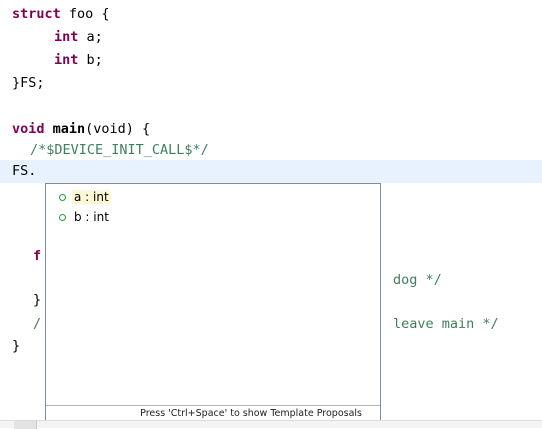  I want to click on proposal-label: b : int, so click(91, 217).